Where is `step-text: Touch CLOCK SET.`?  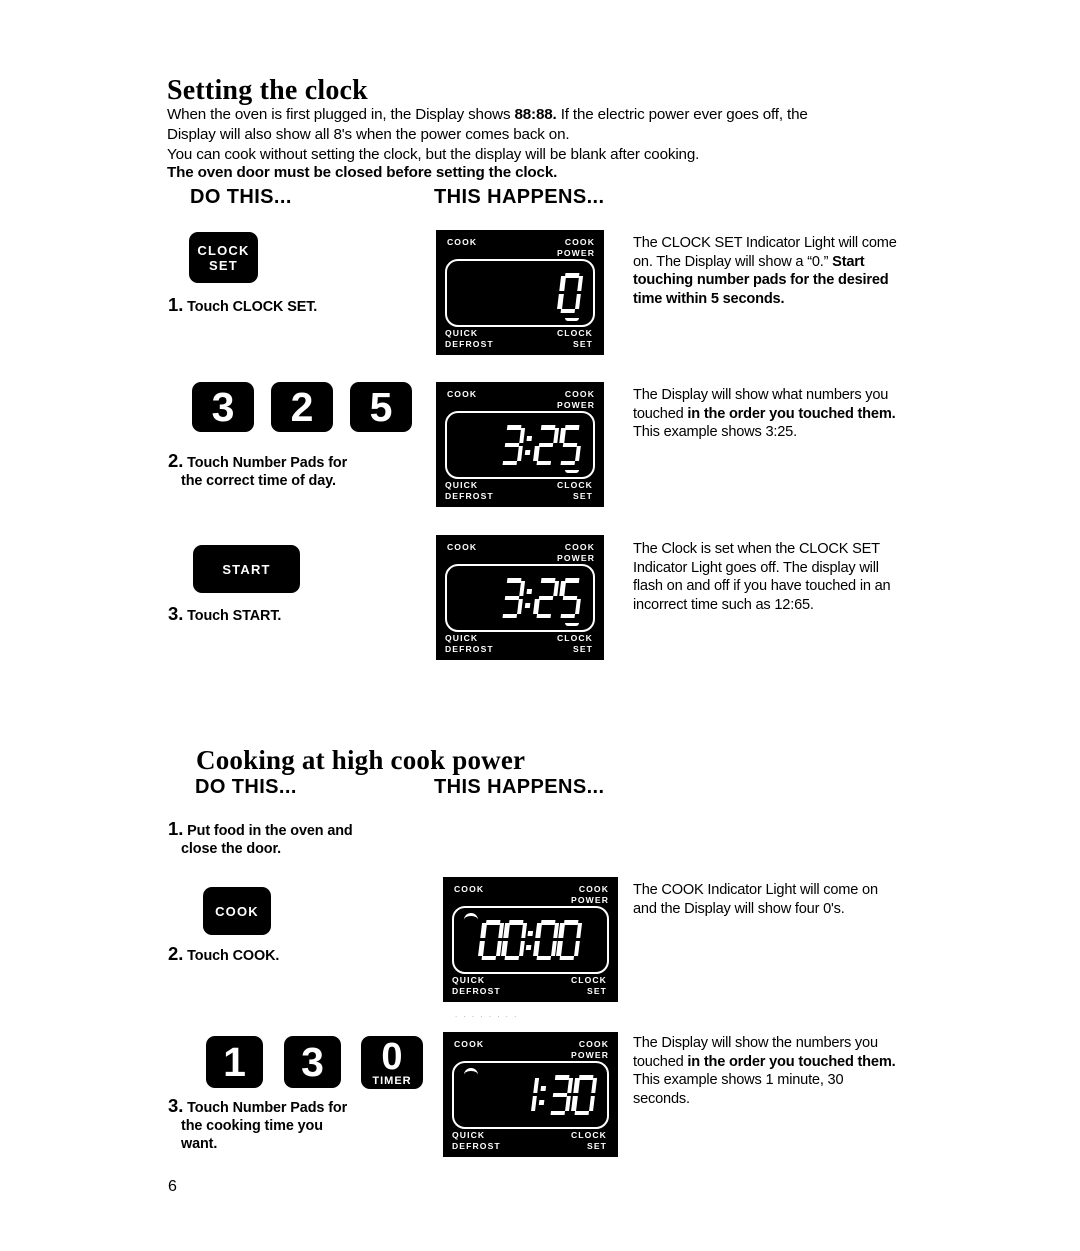
step-text: Touch CLOCK SET. is located at coordinates (252, 307).